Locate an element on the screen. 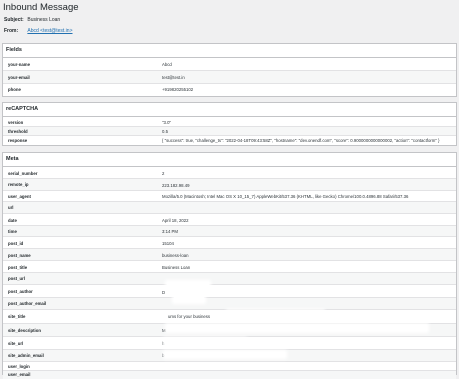 The width and height of the screenshot is (459, 379). field-key: your-email is located at coordinates (19, 77).